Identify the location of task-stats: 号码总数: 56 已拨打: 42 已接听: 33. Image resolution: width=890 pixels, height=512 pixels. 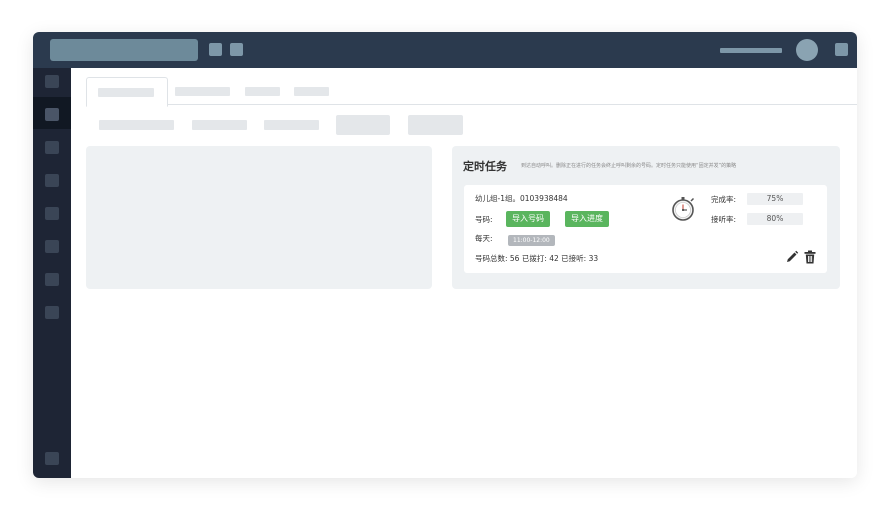
(537, 258).